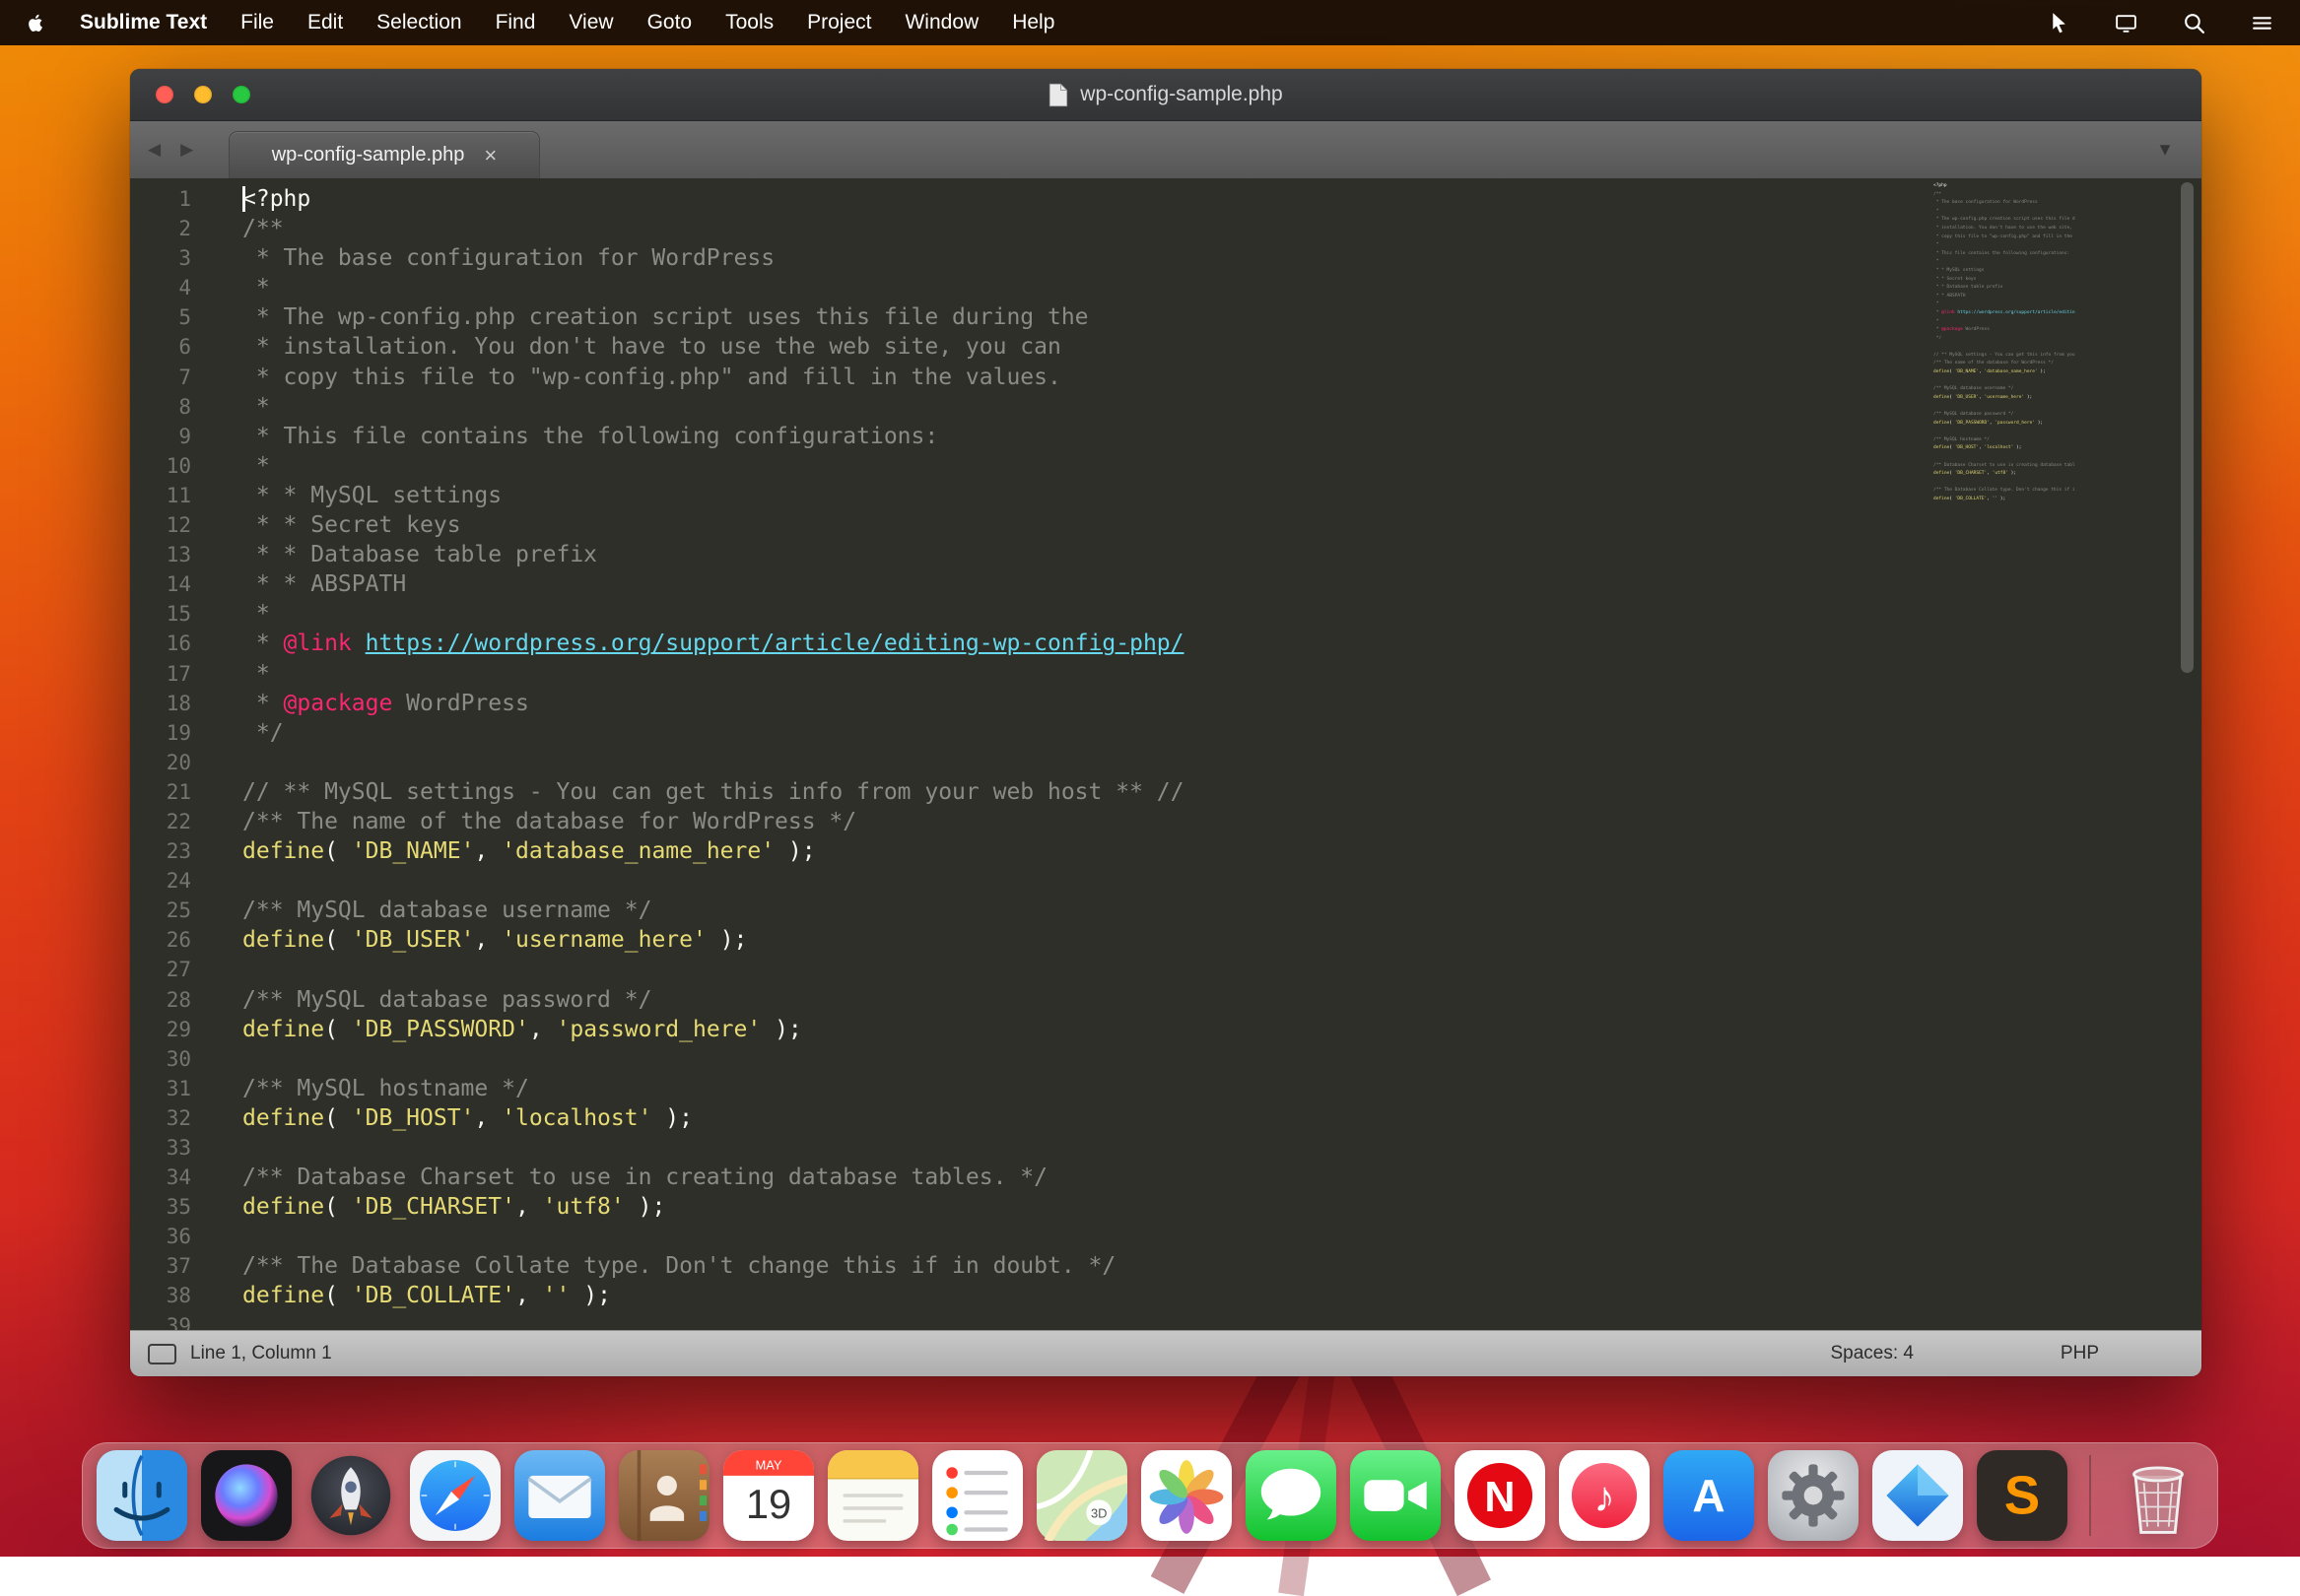 The width and height of the screenshot is (2300, 1596). What do you see at coordinates (559, 1496) in the screenshot?
I see `dock-item-mail` at bounding box center [559, 1496].